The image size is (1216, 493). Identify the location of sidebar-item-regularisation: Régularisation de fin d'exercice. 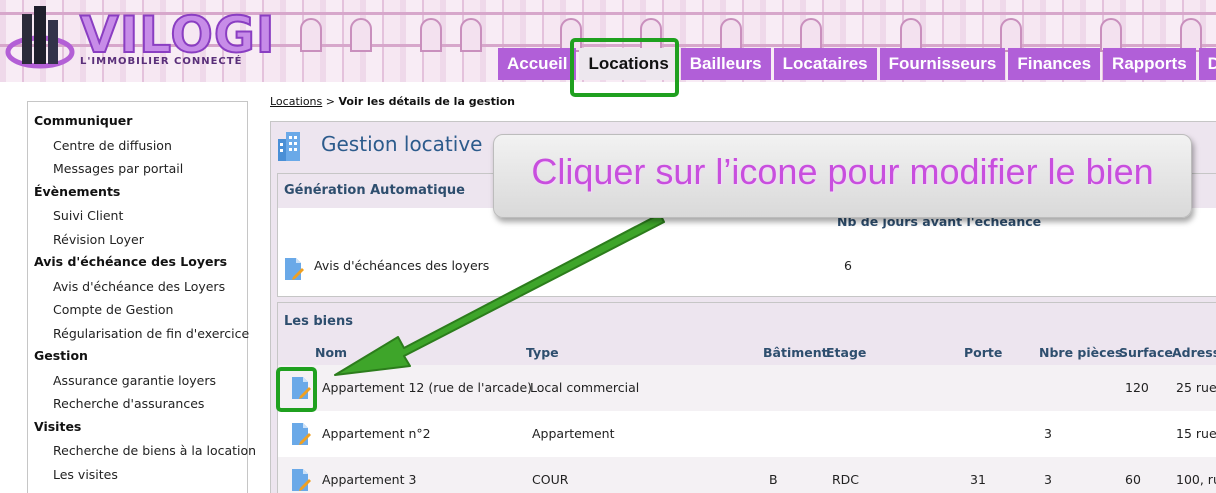
(138, 334).